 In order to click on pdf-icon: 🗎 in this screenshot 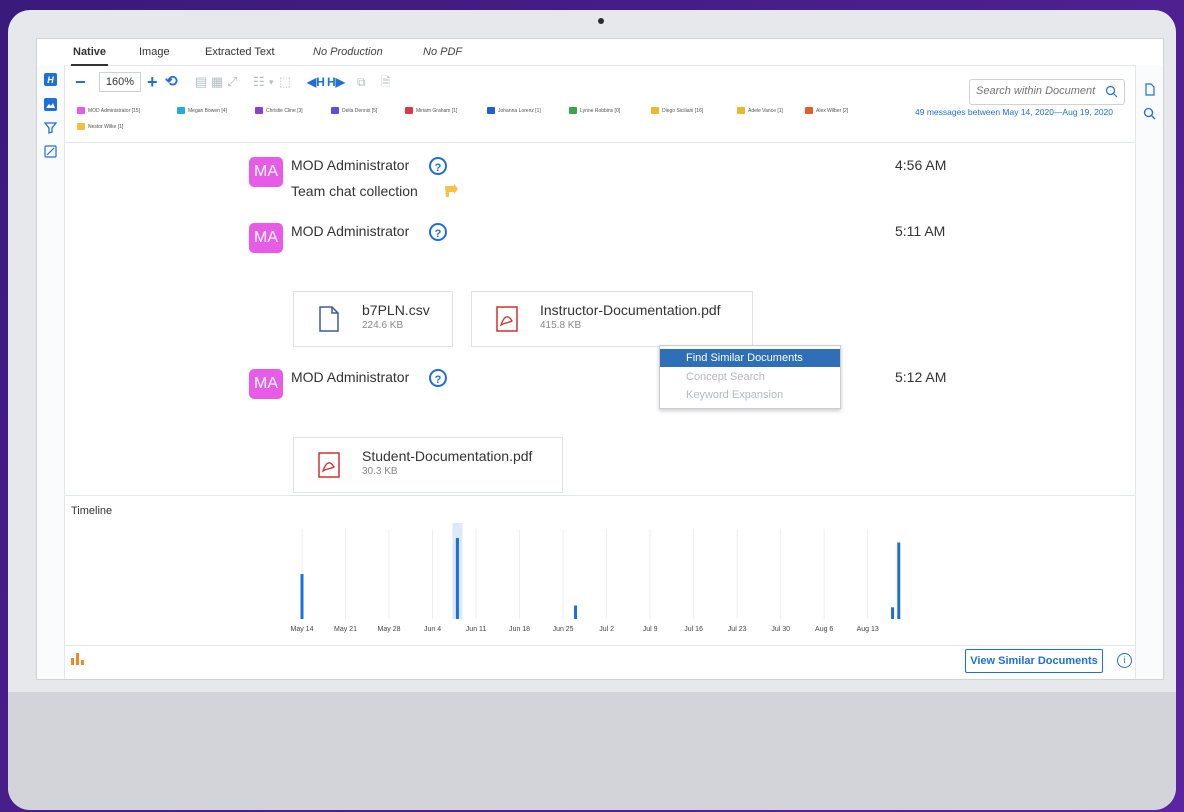, I will do `click(386, 82)`.